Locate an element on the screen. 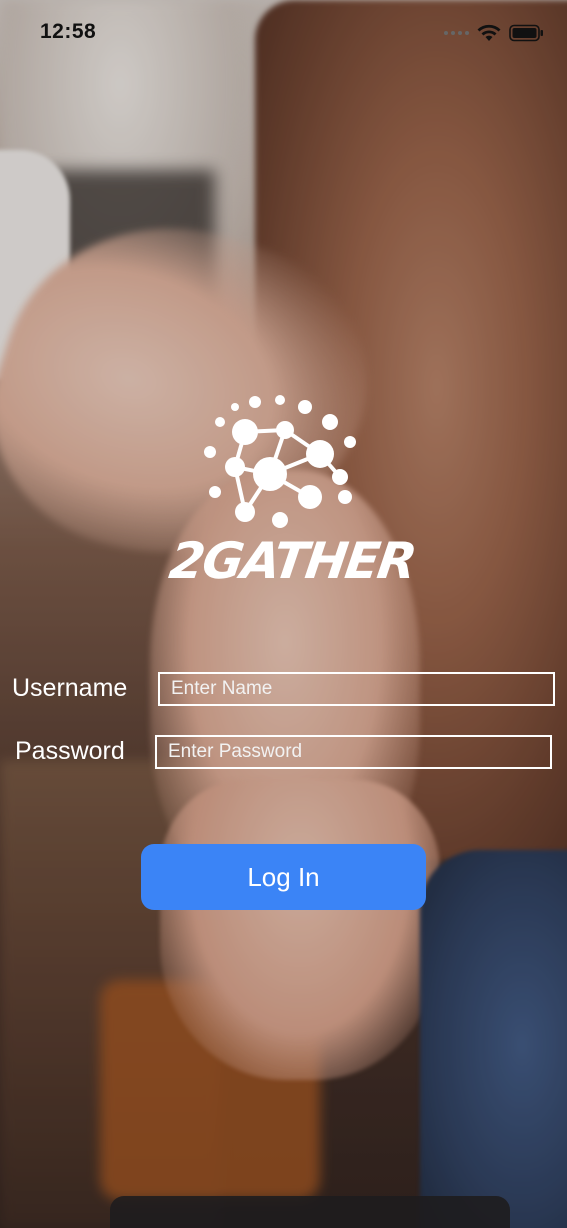  app-logo: 2GATHER is located at coordinates (292, 497).